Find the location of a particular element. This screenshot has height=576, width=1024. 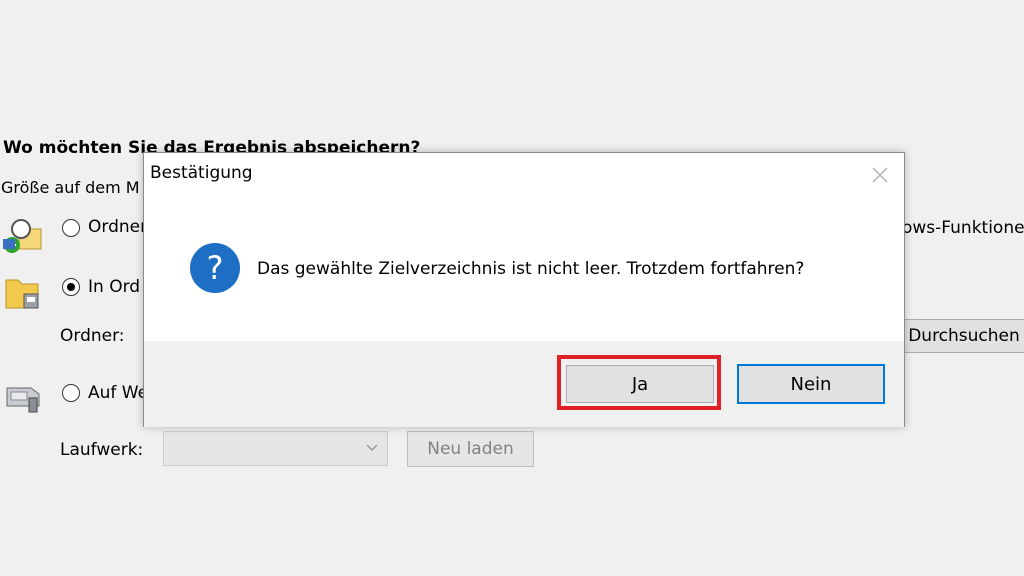

dialog-title: Bestätigung is located at coordinates (201, 173).